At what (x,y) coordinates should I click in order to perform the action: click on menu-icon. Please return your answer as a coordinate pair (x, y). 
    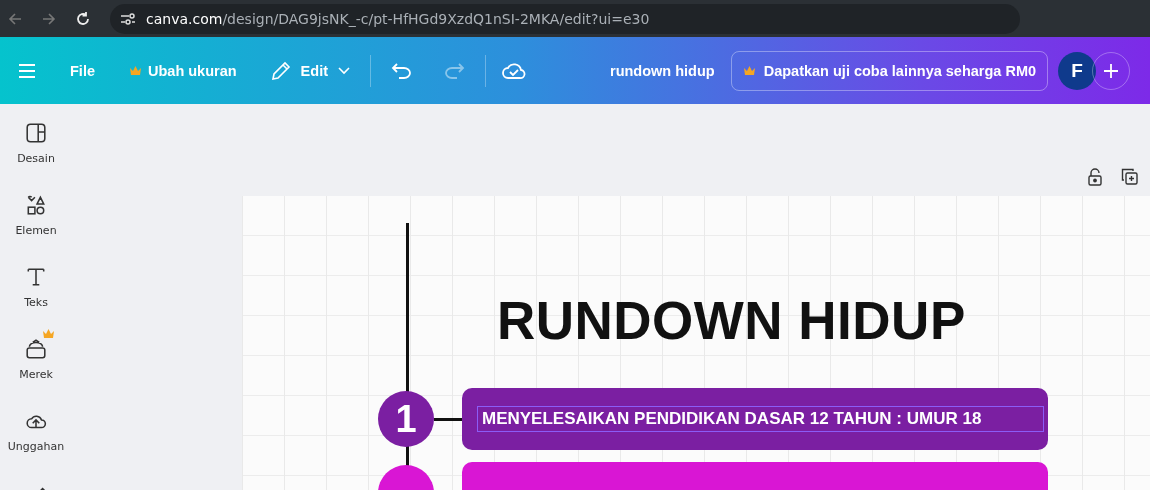
    Looking at the image, I should click on (27, 70).